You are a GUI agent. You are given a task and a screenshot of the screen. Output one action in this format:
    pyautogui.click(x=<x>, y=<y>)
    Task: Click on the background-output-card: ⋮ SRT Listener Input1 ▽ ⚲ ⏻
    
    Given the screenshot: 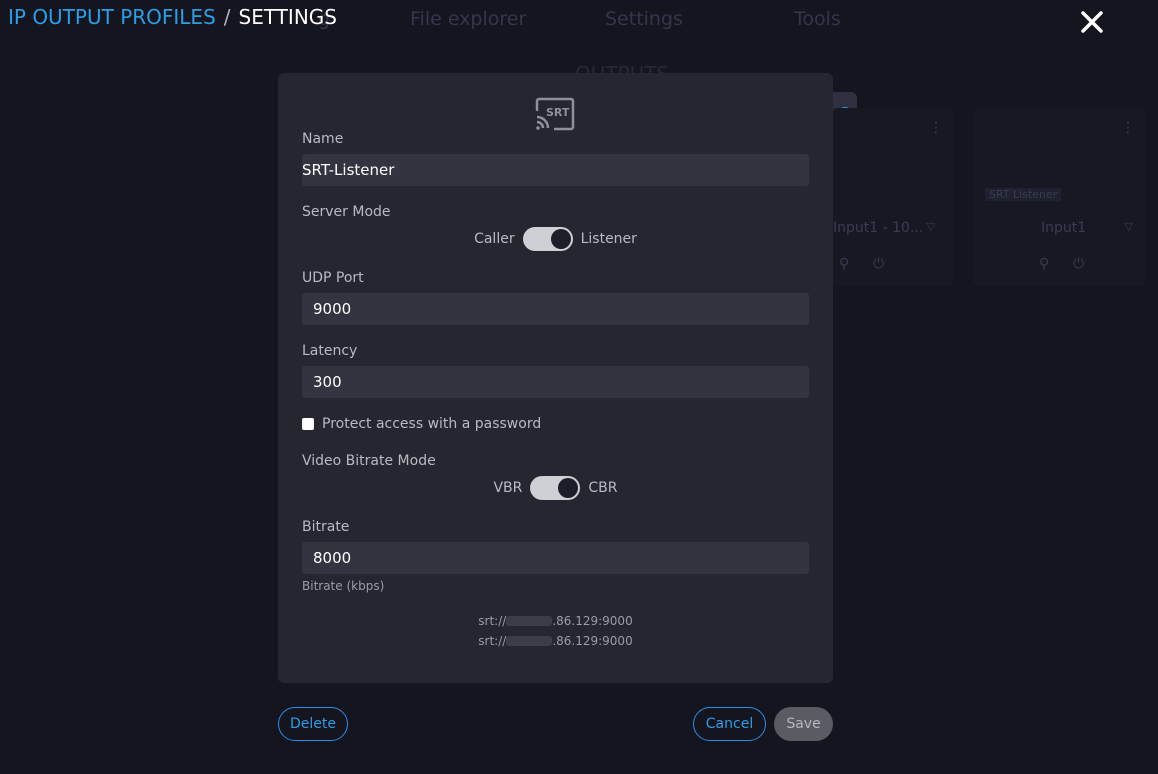 What is the action you would take?
    pyautogui.click(x=1059, y=197)
    